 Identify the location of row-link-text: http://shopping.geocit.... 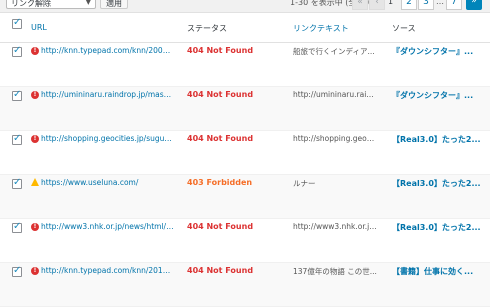
(335, 138).